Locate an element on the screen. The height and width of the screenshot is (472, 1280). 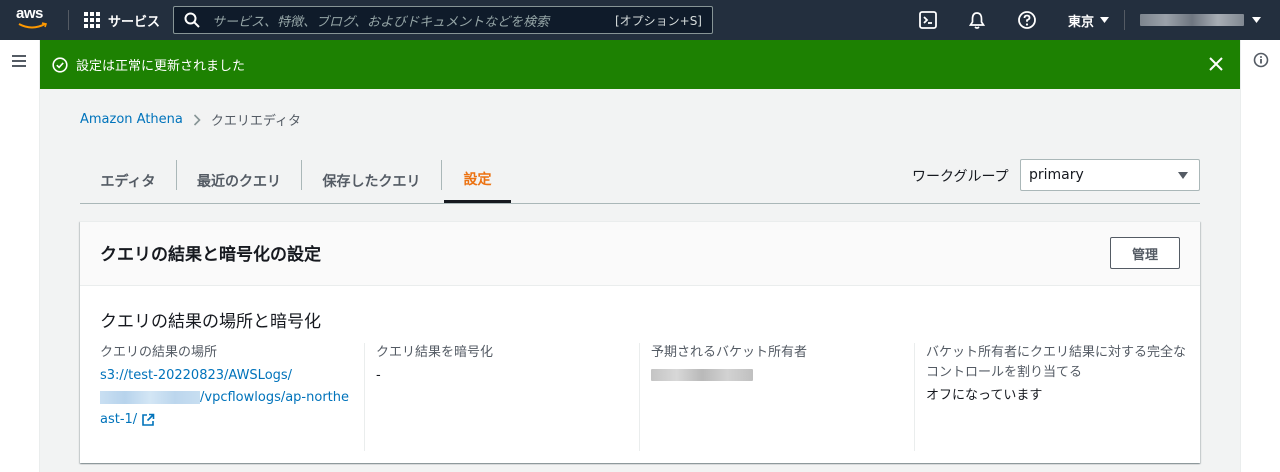
location-label: クエリの結果の場所 is located at coordinates (159, 352).